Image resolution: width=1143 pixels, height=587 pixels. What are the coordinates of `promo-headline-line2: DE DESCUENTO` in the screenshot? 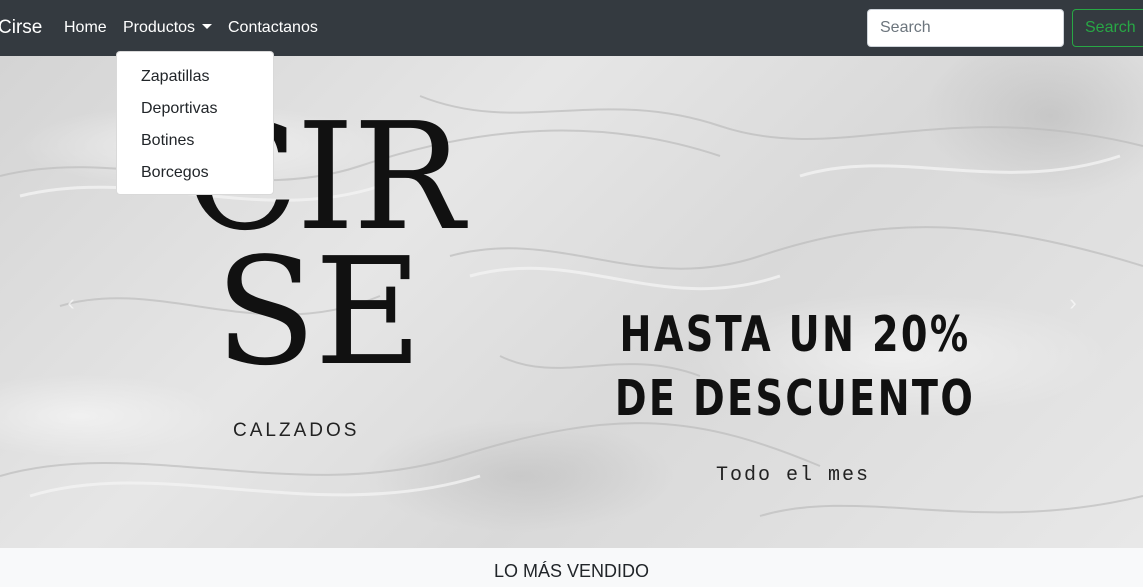 It's located at (795, 398).